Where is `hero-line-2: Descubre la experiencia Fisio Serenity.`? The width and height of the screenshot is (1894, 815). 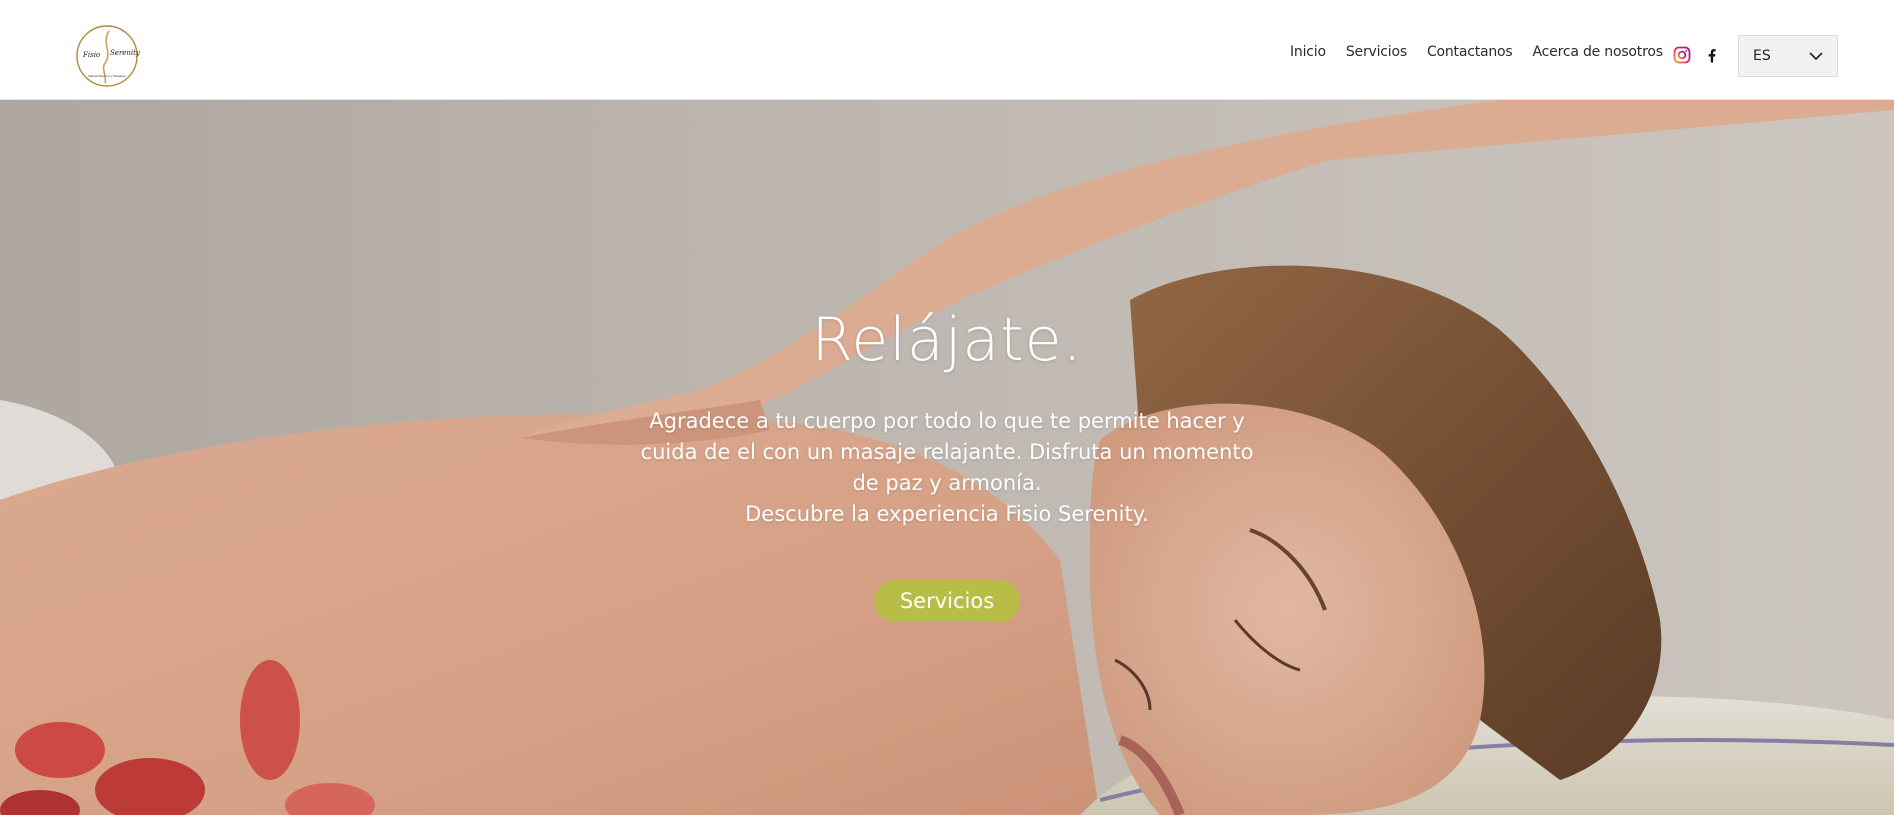 hero-line-2: Descubre la experiencia Fisio Serenity. is located at coordinates (947, 514).